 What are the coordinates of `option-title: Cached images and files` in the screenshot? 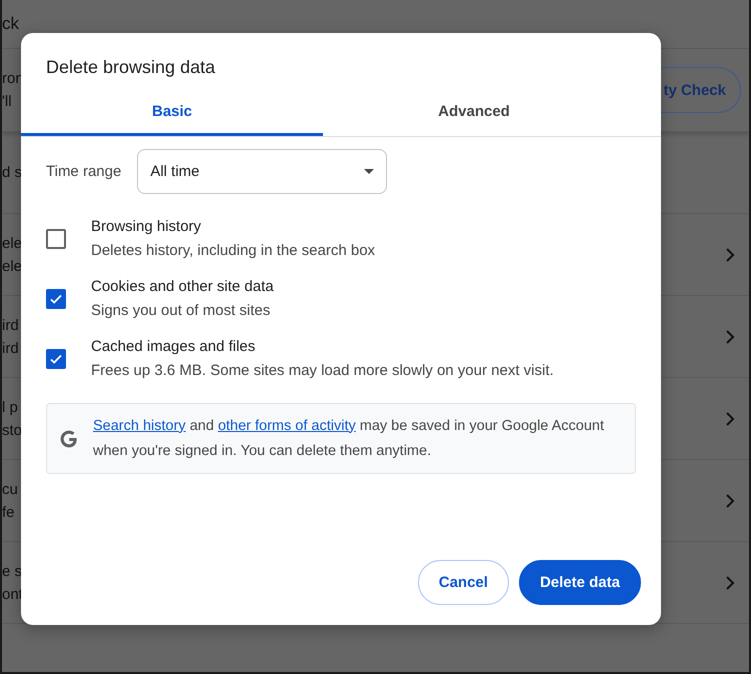 It's located at (173, 346).